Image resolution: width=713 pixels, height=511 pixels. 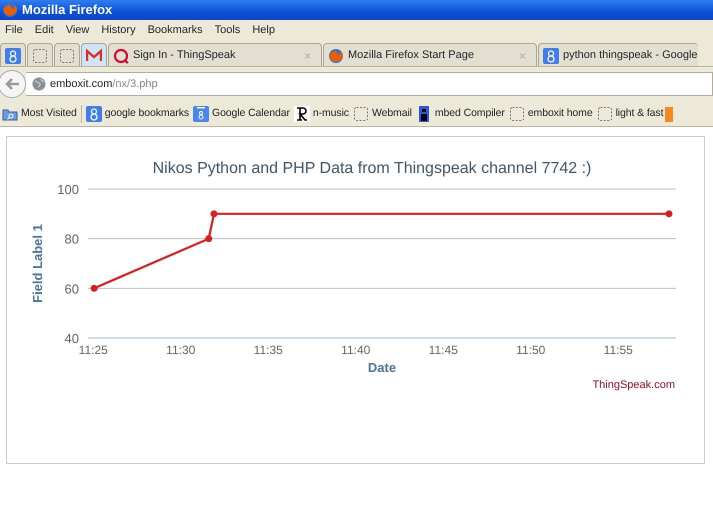 What do you see at coordinates (181, 350) in the screenshot?
I see `x-tick-label: 11:30` at bounding box center [181, 350].